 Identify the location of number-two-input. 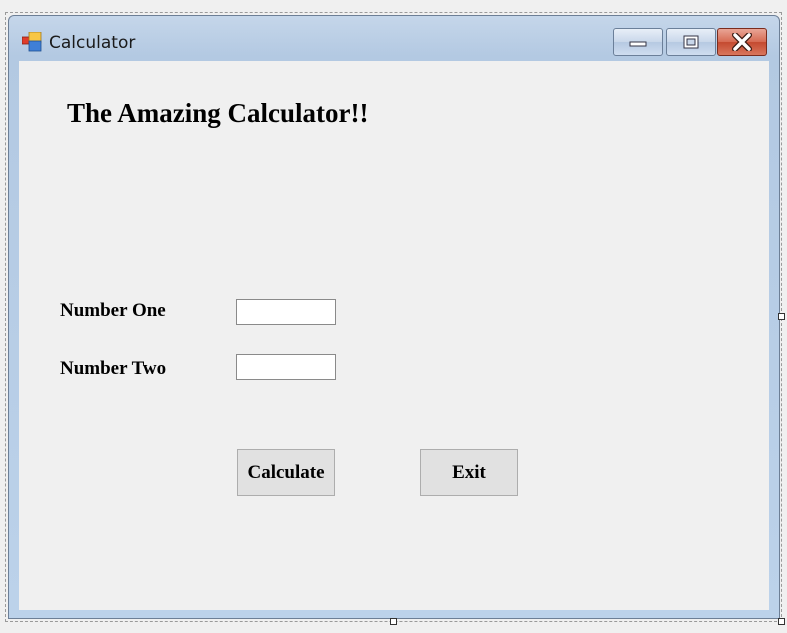
(286, 367).